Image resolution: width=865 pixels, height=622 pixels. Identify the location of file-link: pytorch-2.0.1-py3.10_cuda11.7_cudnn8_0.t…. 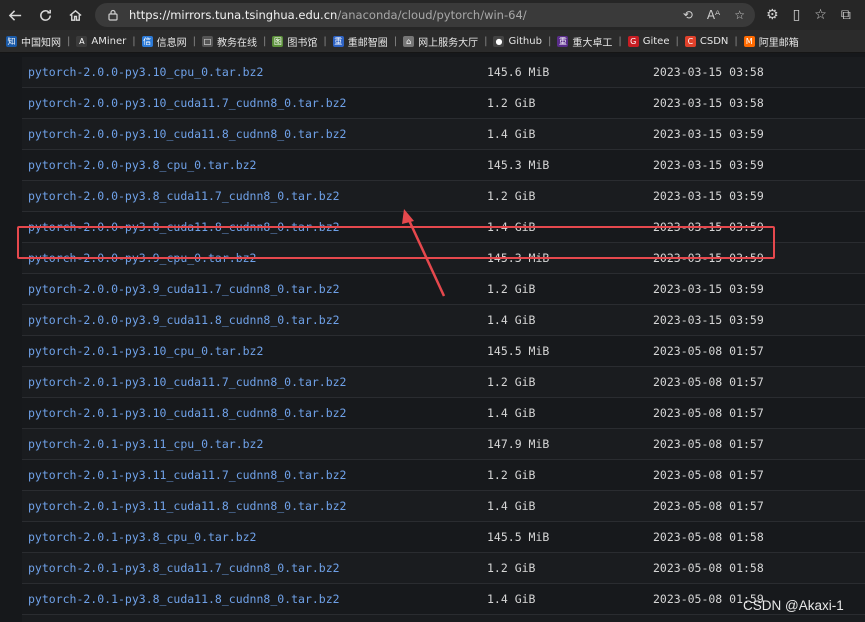
(254, 382).